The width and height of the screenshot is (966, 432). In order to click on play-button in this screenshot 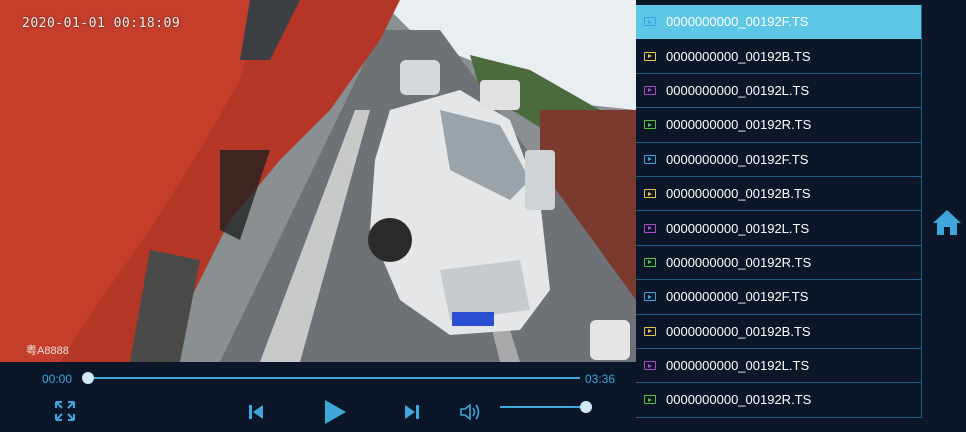, I will do `click(334, 412)`.